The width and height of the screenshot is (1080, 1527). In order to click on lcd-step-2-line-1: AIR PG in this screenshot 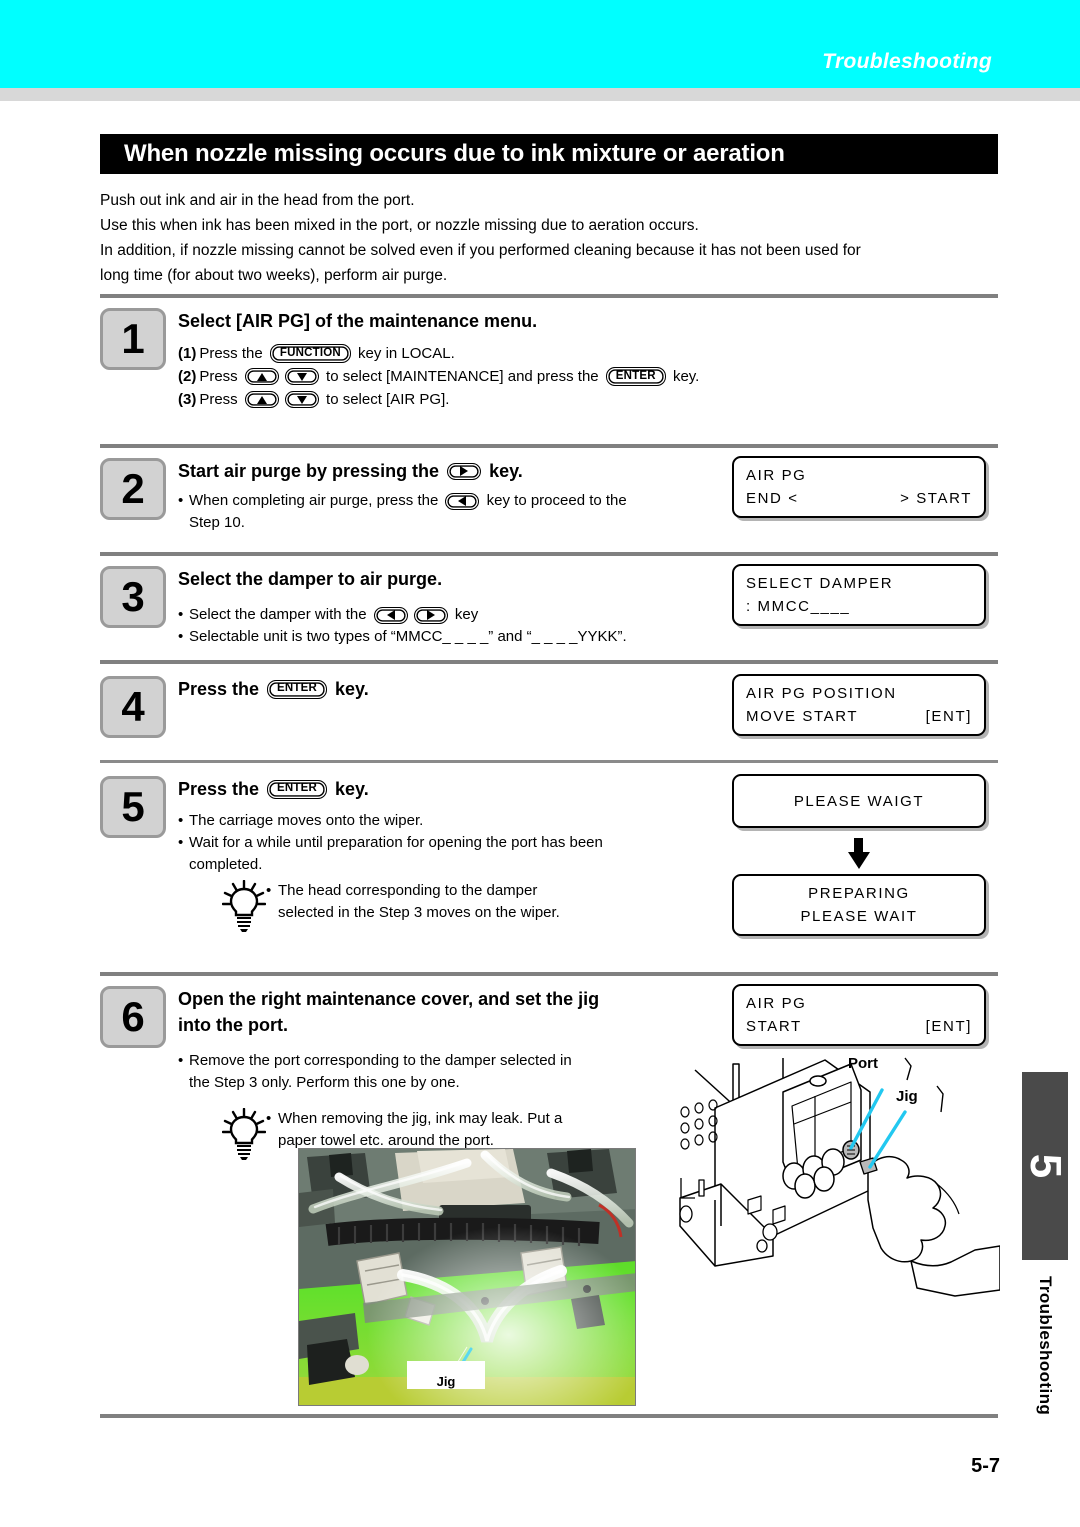, I will do `click(776, 475)`.